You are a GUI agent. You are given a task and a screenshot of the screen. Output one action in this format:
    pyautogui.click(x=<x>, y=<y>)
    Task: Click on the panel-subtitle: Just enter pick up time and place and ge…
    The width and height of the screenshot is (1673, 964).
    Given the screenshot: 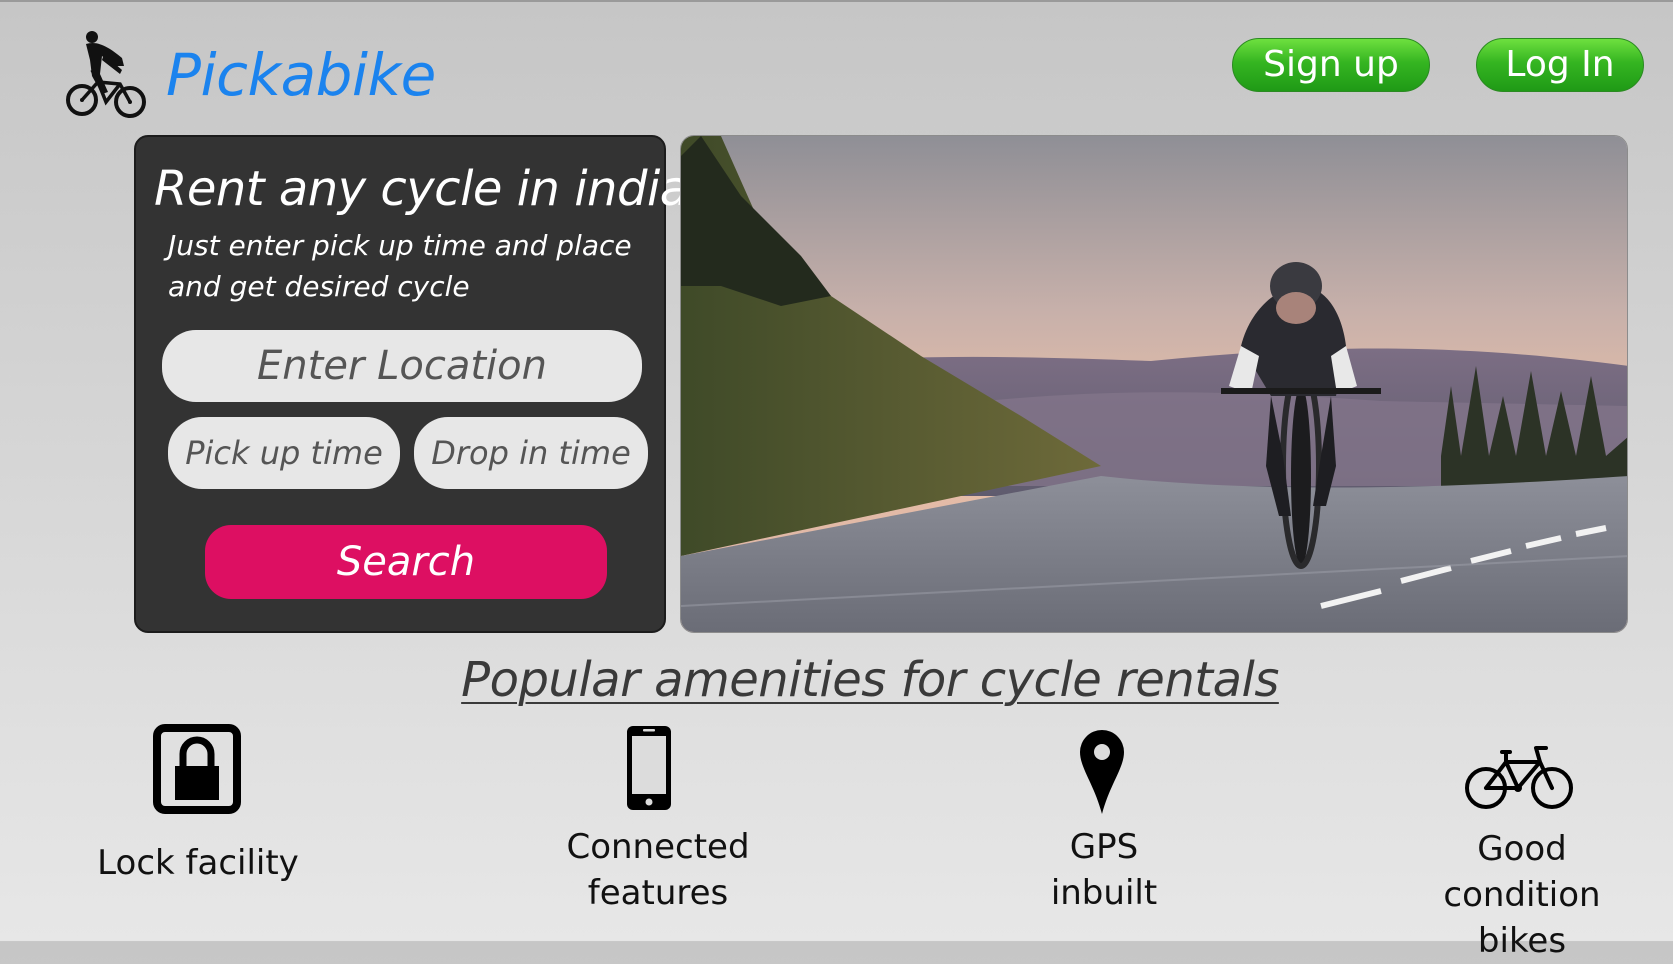 What is the action you would take?
    pyautogui.click(x=400, y=266)
    